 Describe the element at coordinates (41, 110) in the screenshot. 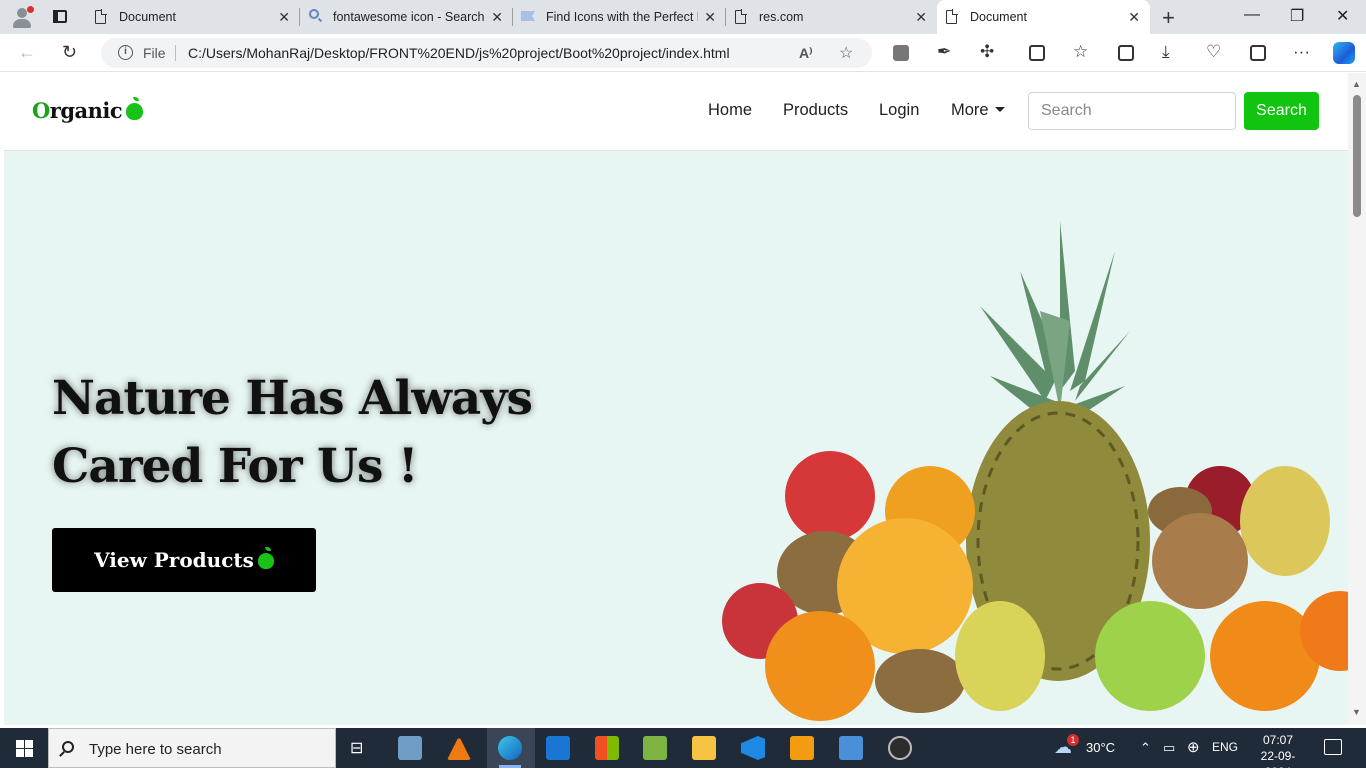

I see `brand-first-letter: O` at that location.